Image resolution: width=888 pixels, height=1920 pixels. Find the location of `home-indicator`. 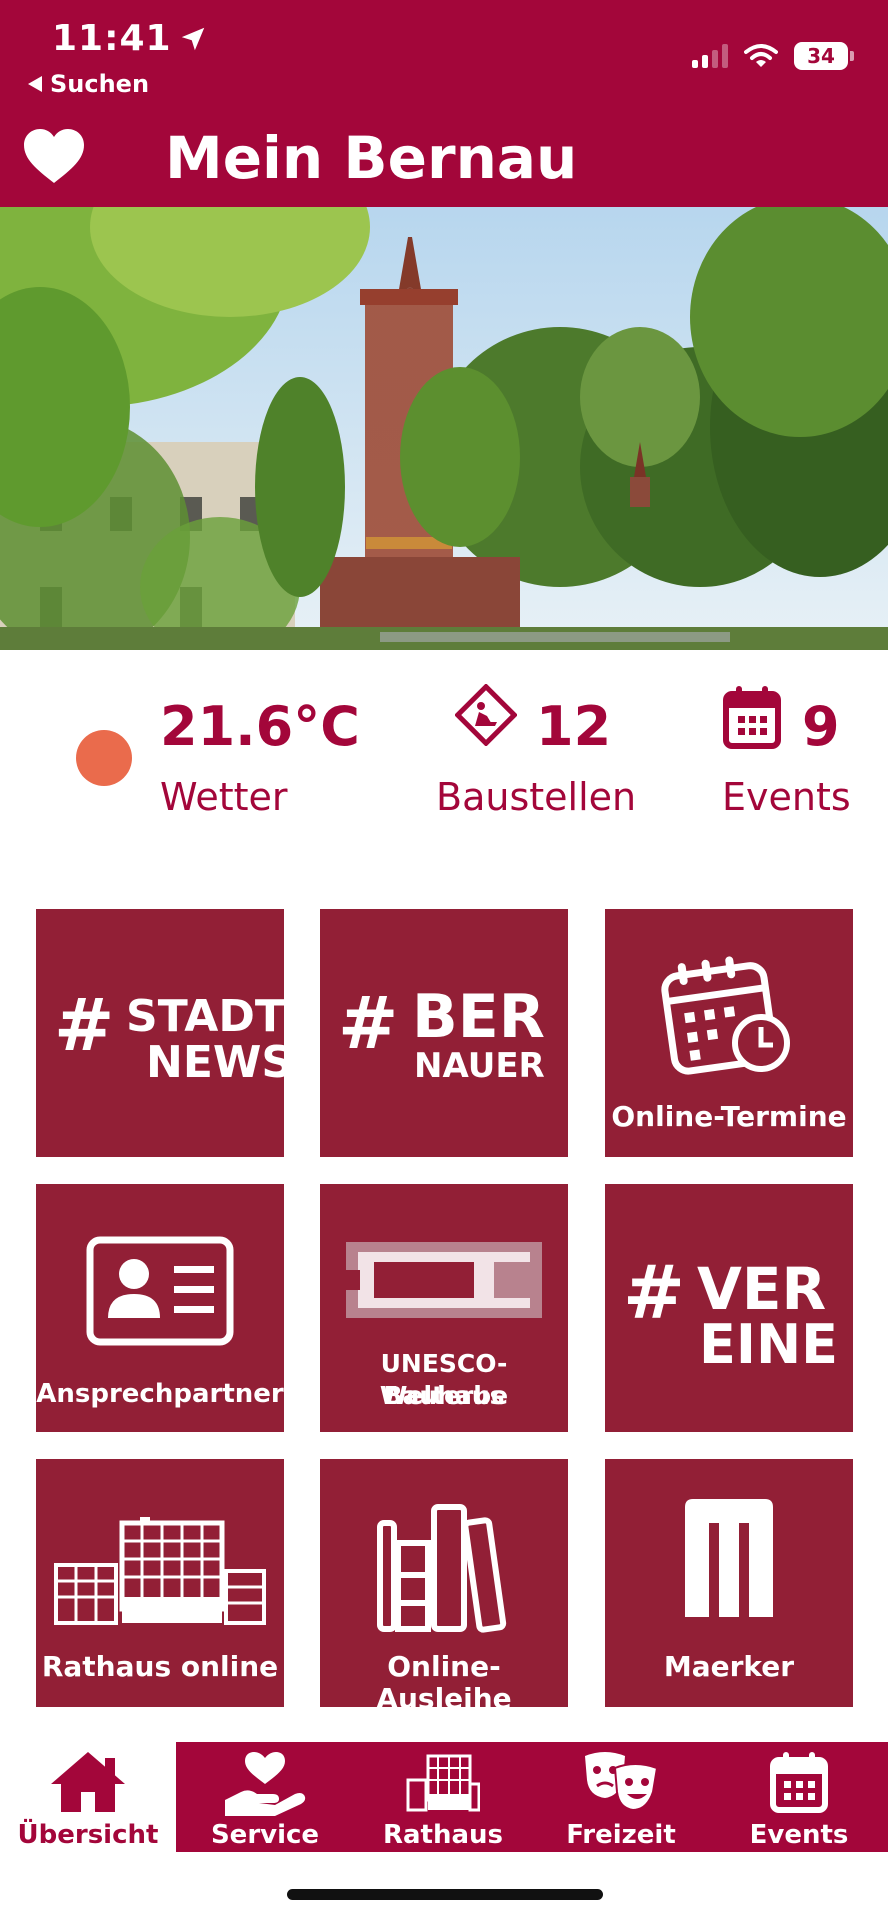

home-indicator is located at coordinates (445, 1894).